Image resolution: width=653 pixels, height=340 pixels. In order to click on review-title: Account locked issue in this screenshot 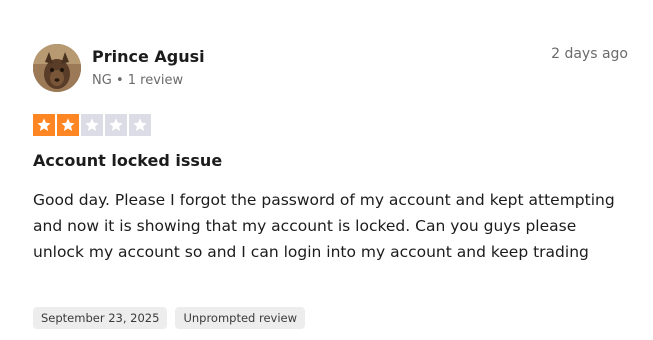, I will do `click(128, 160)`.